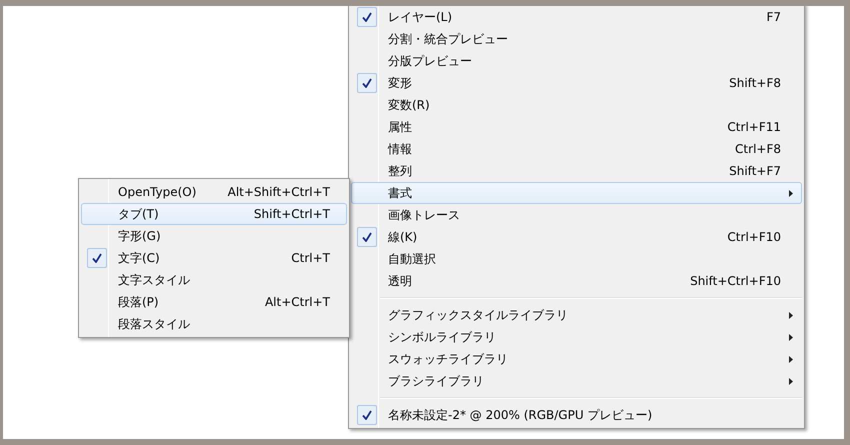 The height and width of the screenshot is (445, 850). What do you see at coordinates (448, 39) in the screenshot?
I see `menu-item-label: 分割・統合プレビュー` at bounding box center [448, 39].